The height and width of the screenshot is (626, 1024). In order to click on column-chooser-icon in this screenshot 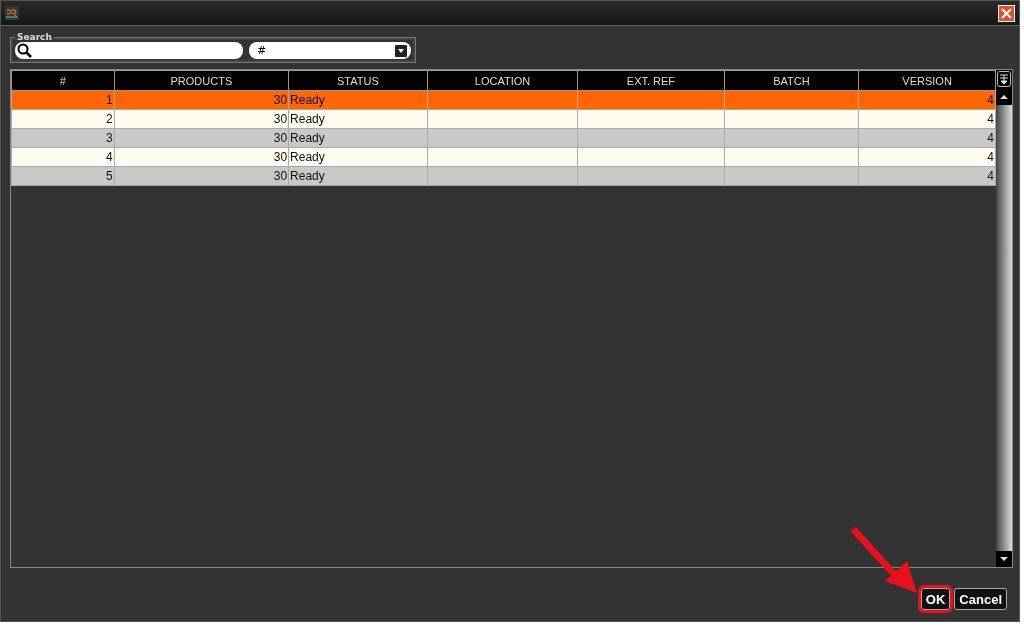, I will do `click(1004, 79)`.